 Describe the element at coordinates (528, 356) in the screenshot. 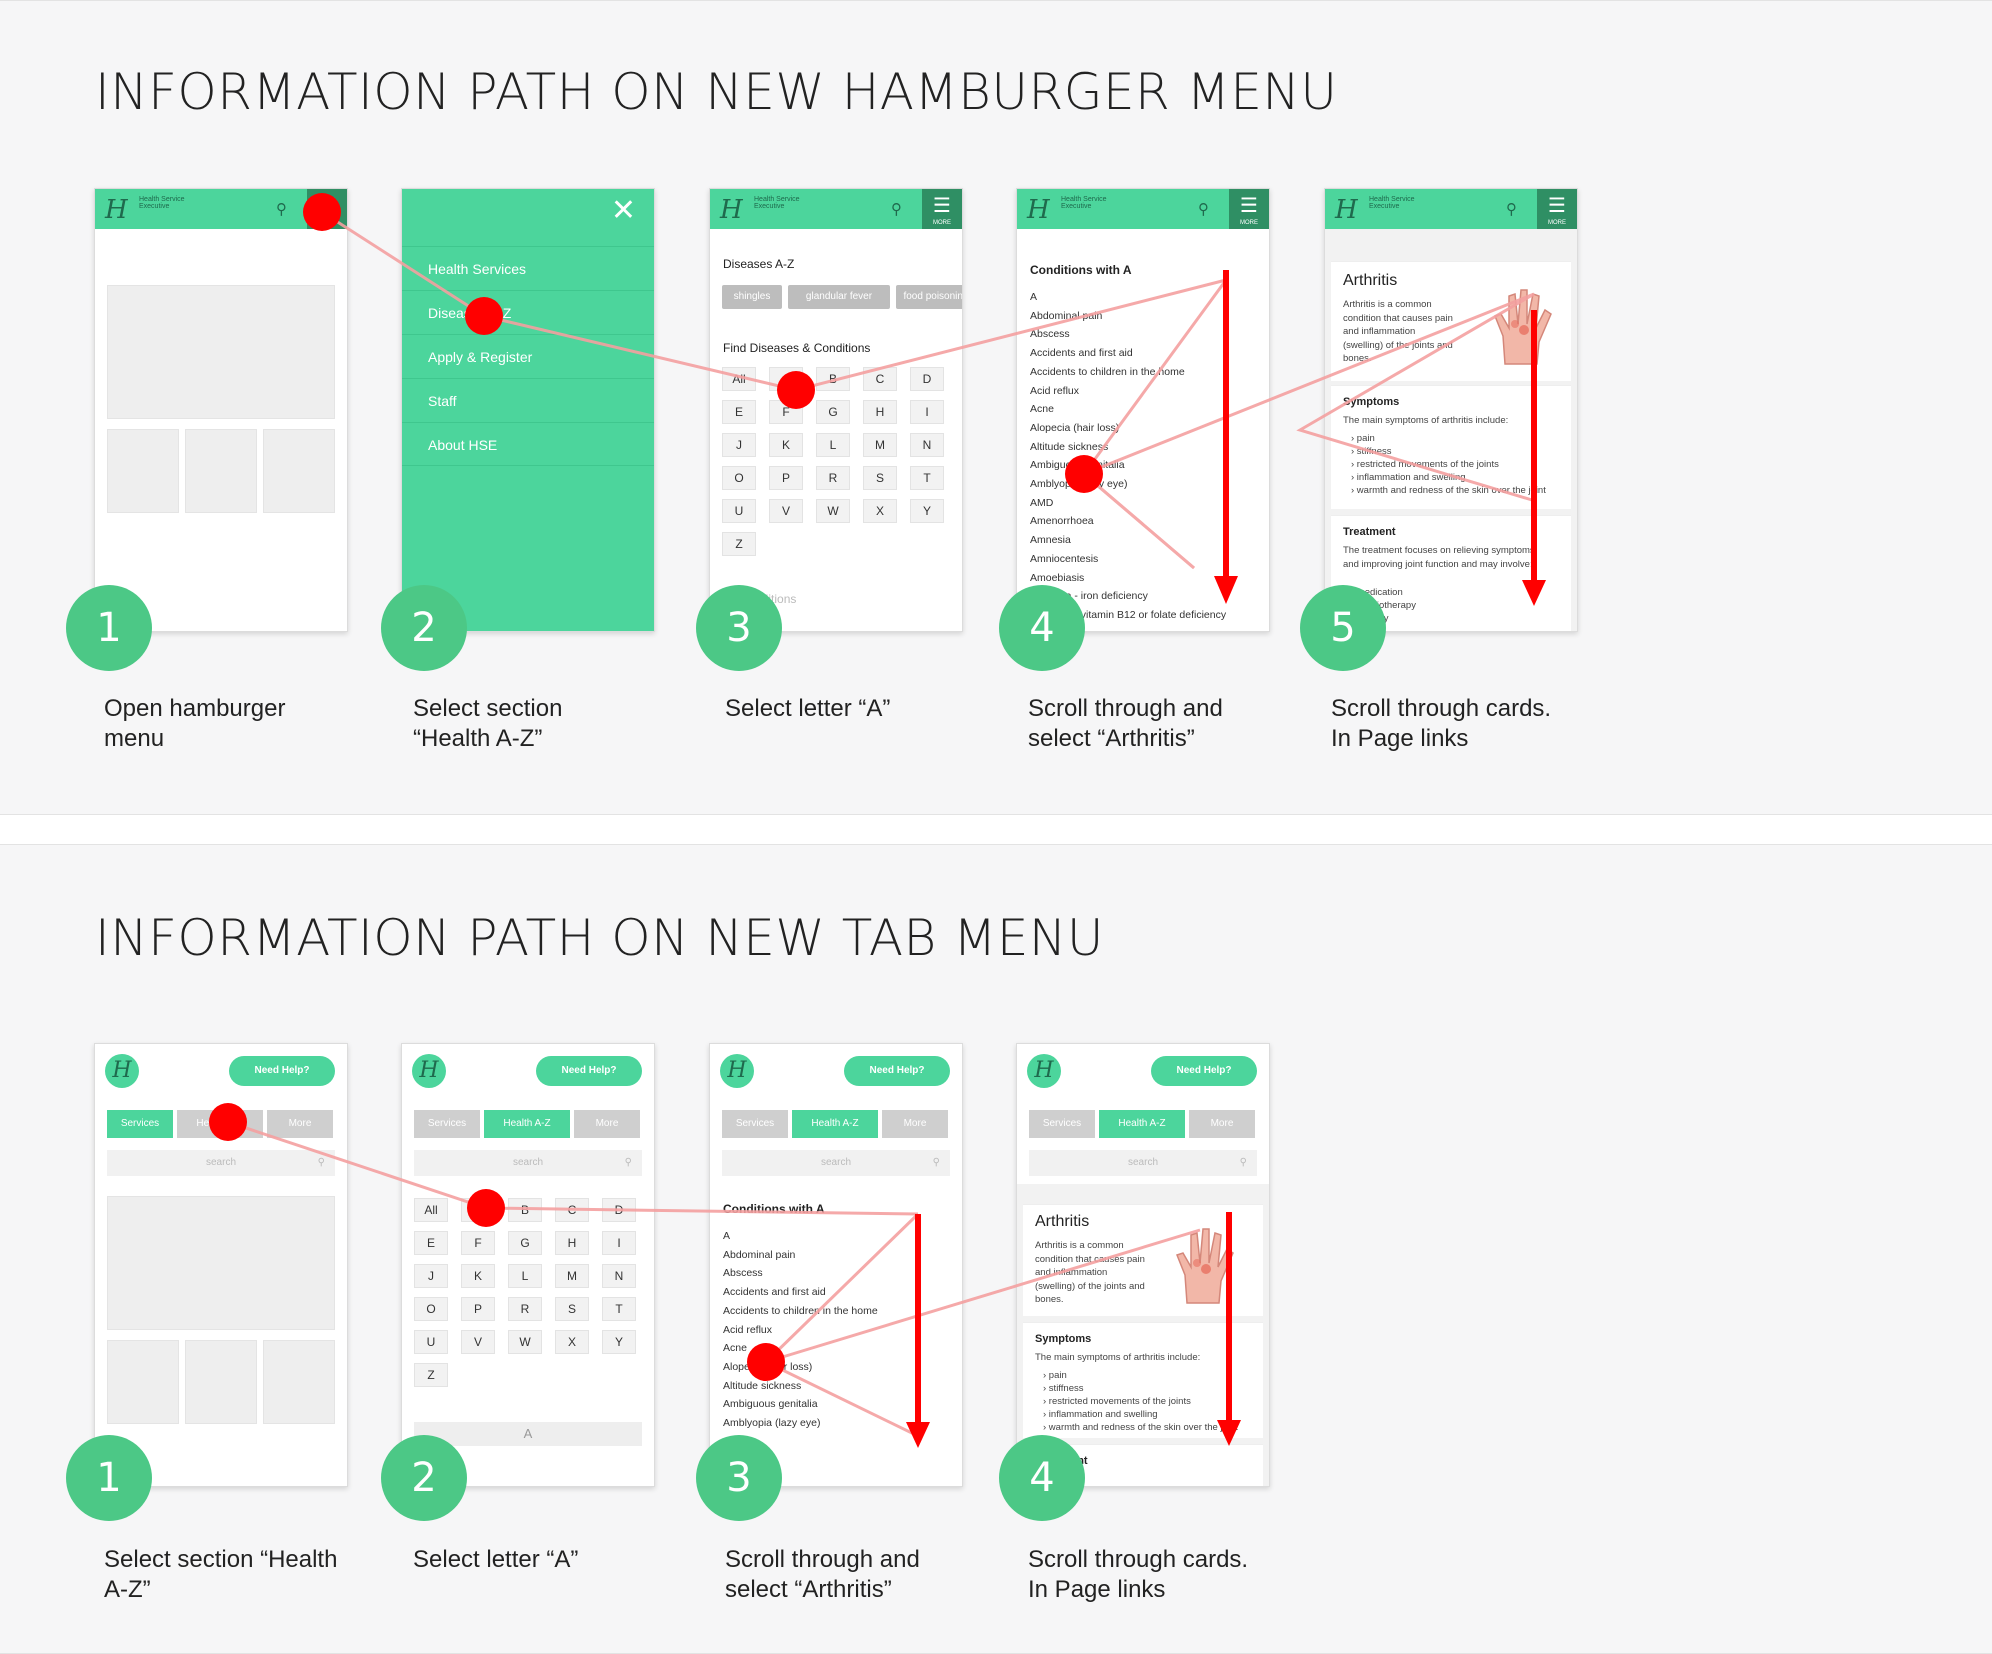

I see `menu-item-apply-register: Apply & Register` at that location.